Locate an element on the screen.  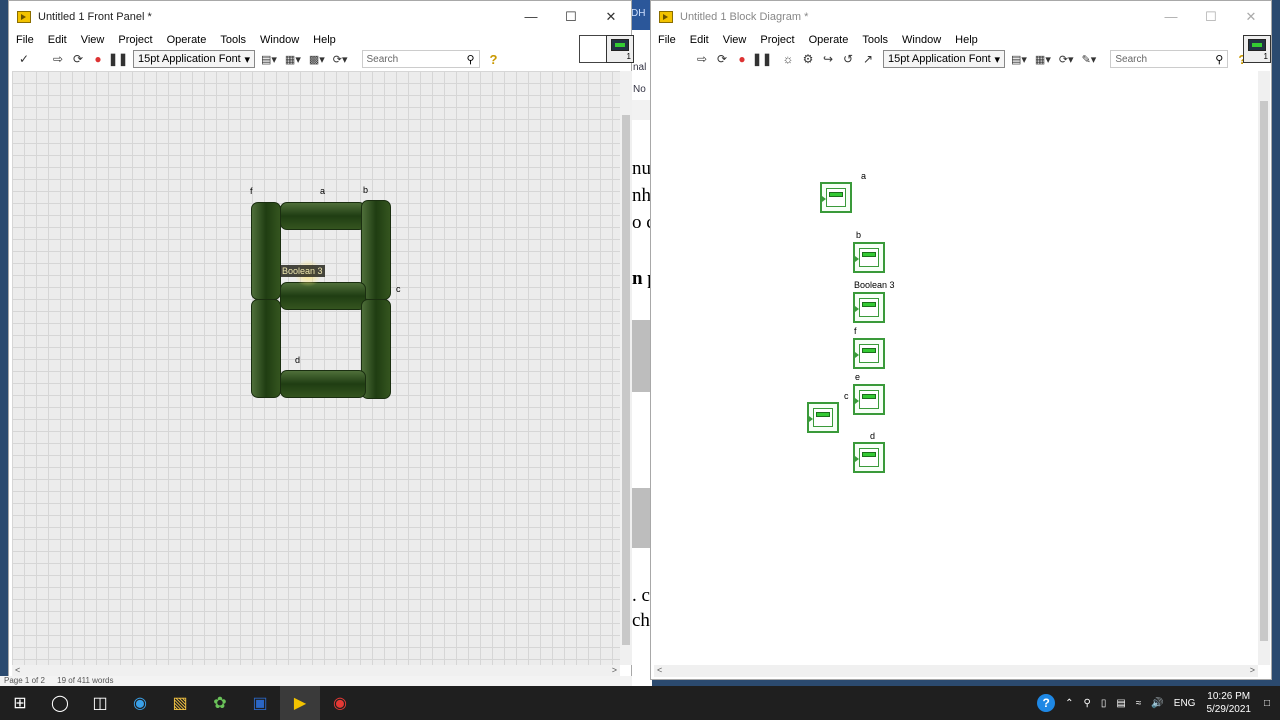
segment-f is located at coordinates (266, 251).